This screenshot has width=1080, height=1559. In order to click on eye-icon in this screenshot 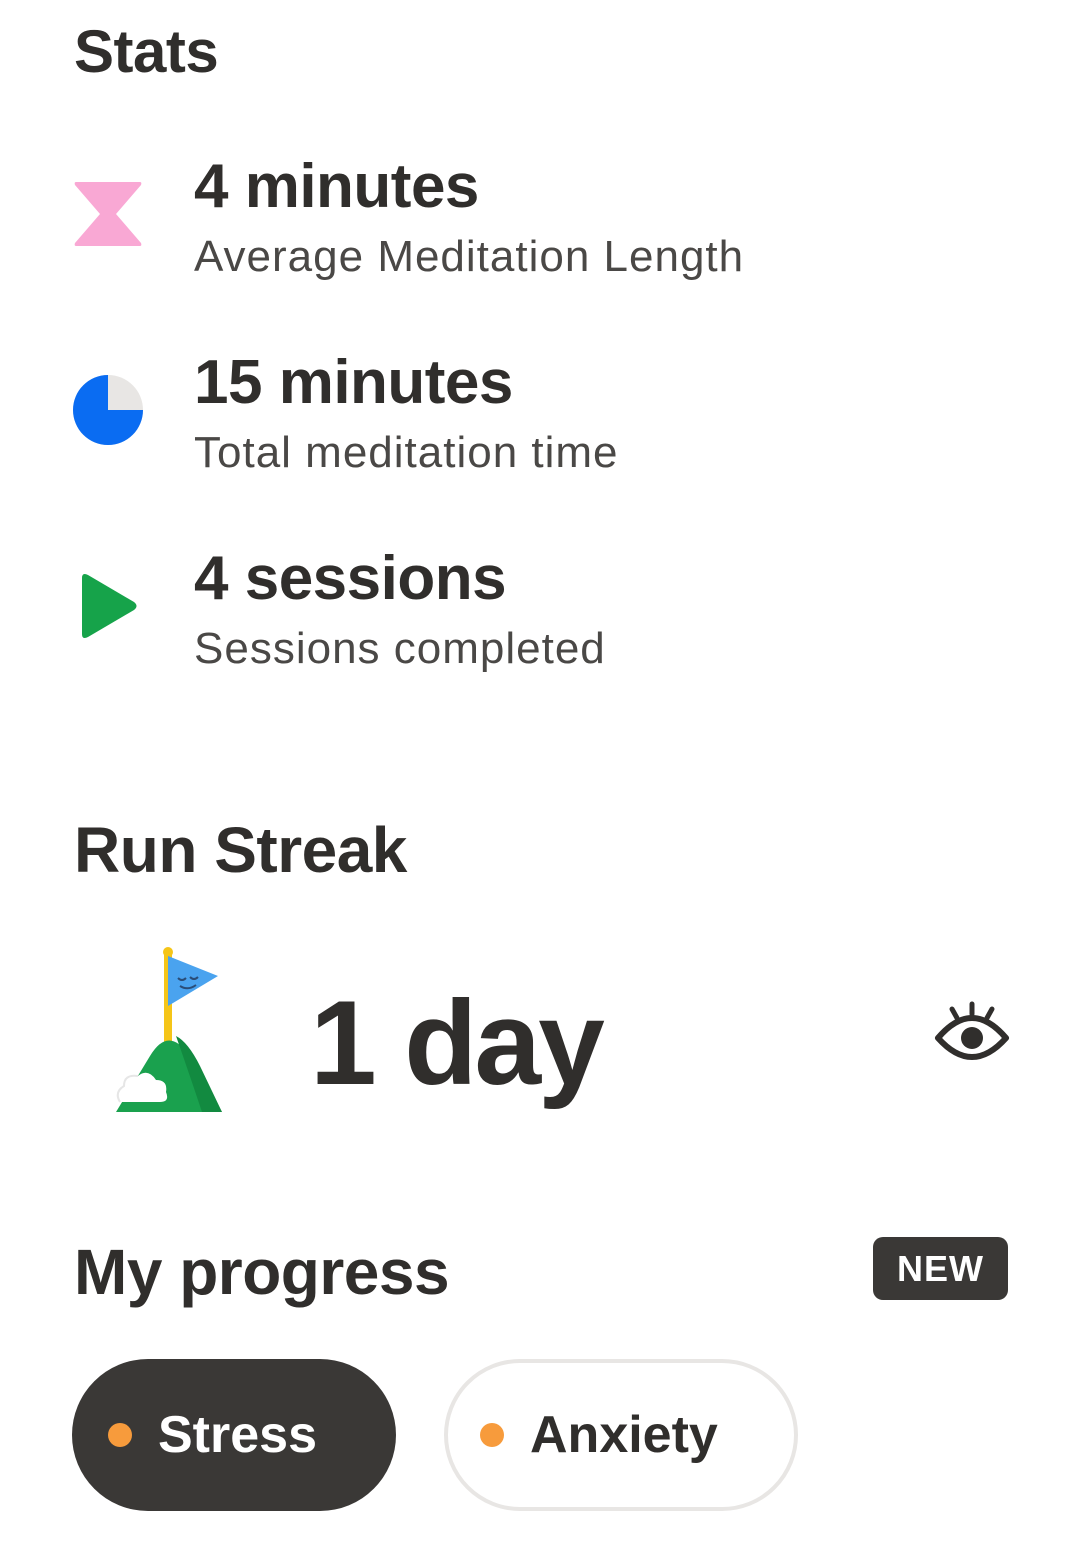, I will do `click(972, 1035)`.